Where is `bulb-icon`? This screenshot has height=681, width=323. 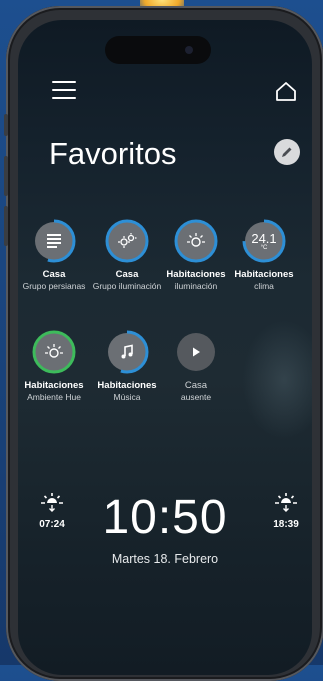
bulb-icon is located at coordinates (196, 240).